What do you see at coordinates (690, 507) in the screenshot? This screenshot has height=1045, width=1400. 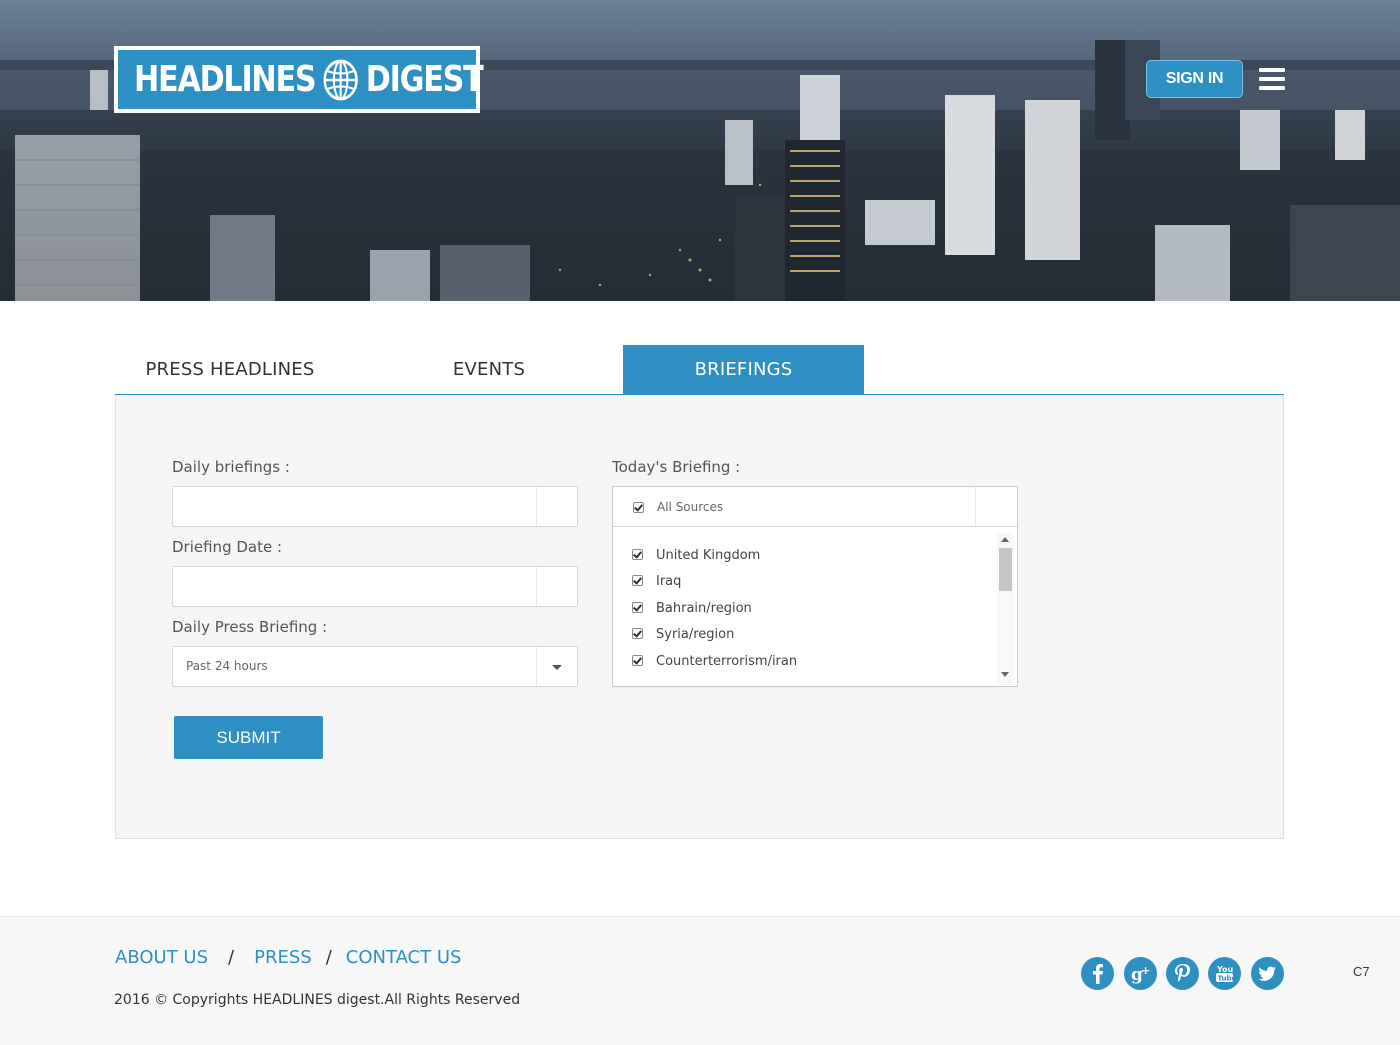 I see `all-sources-label: All Sources` at bounding box center [690, 507].